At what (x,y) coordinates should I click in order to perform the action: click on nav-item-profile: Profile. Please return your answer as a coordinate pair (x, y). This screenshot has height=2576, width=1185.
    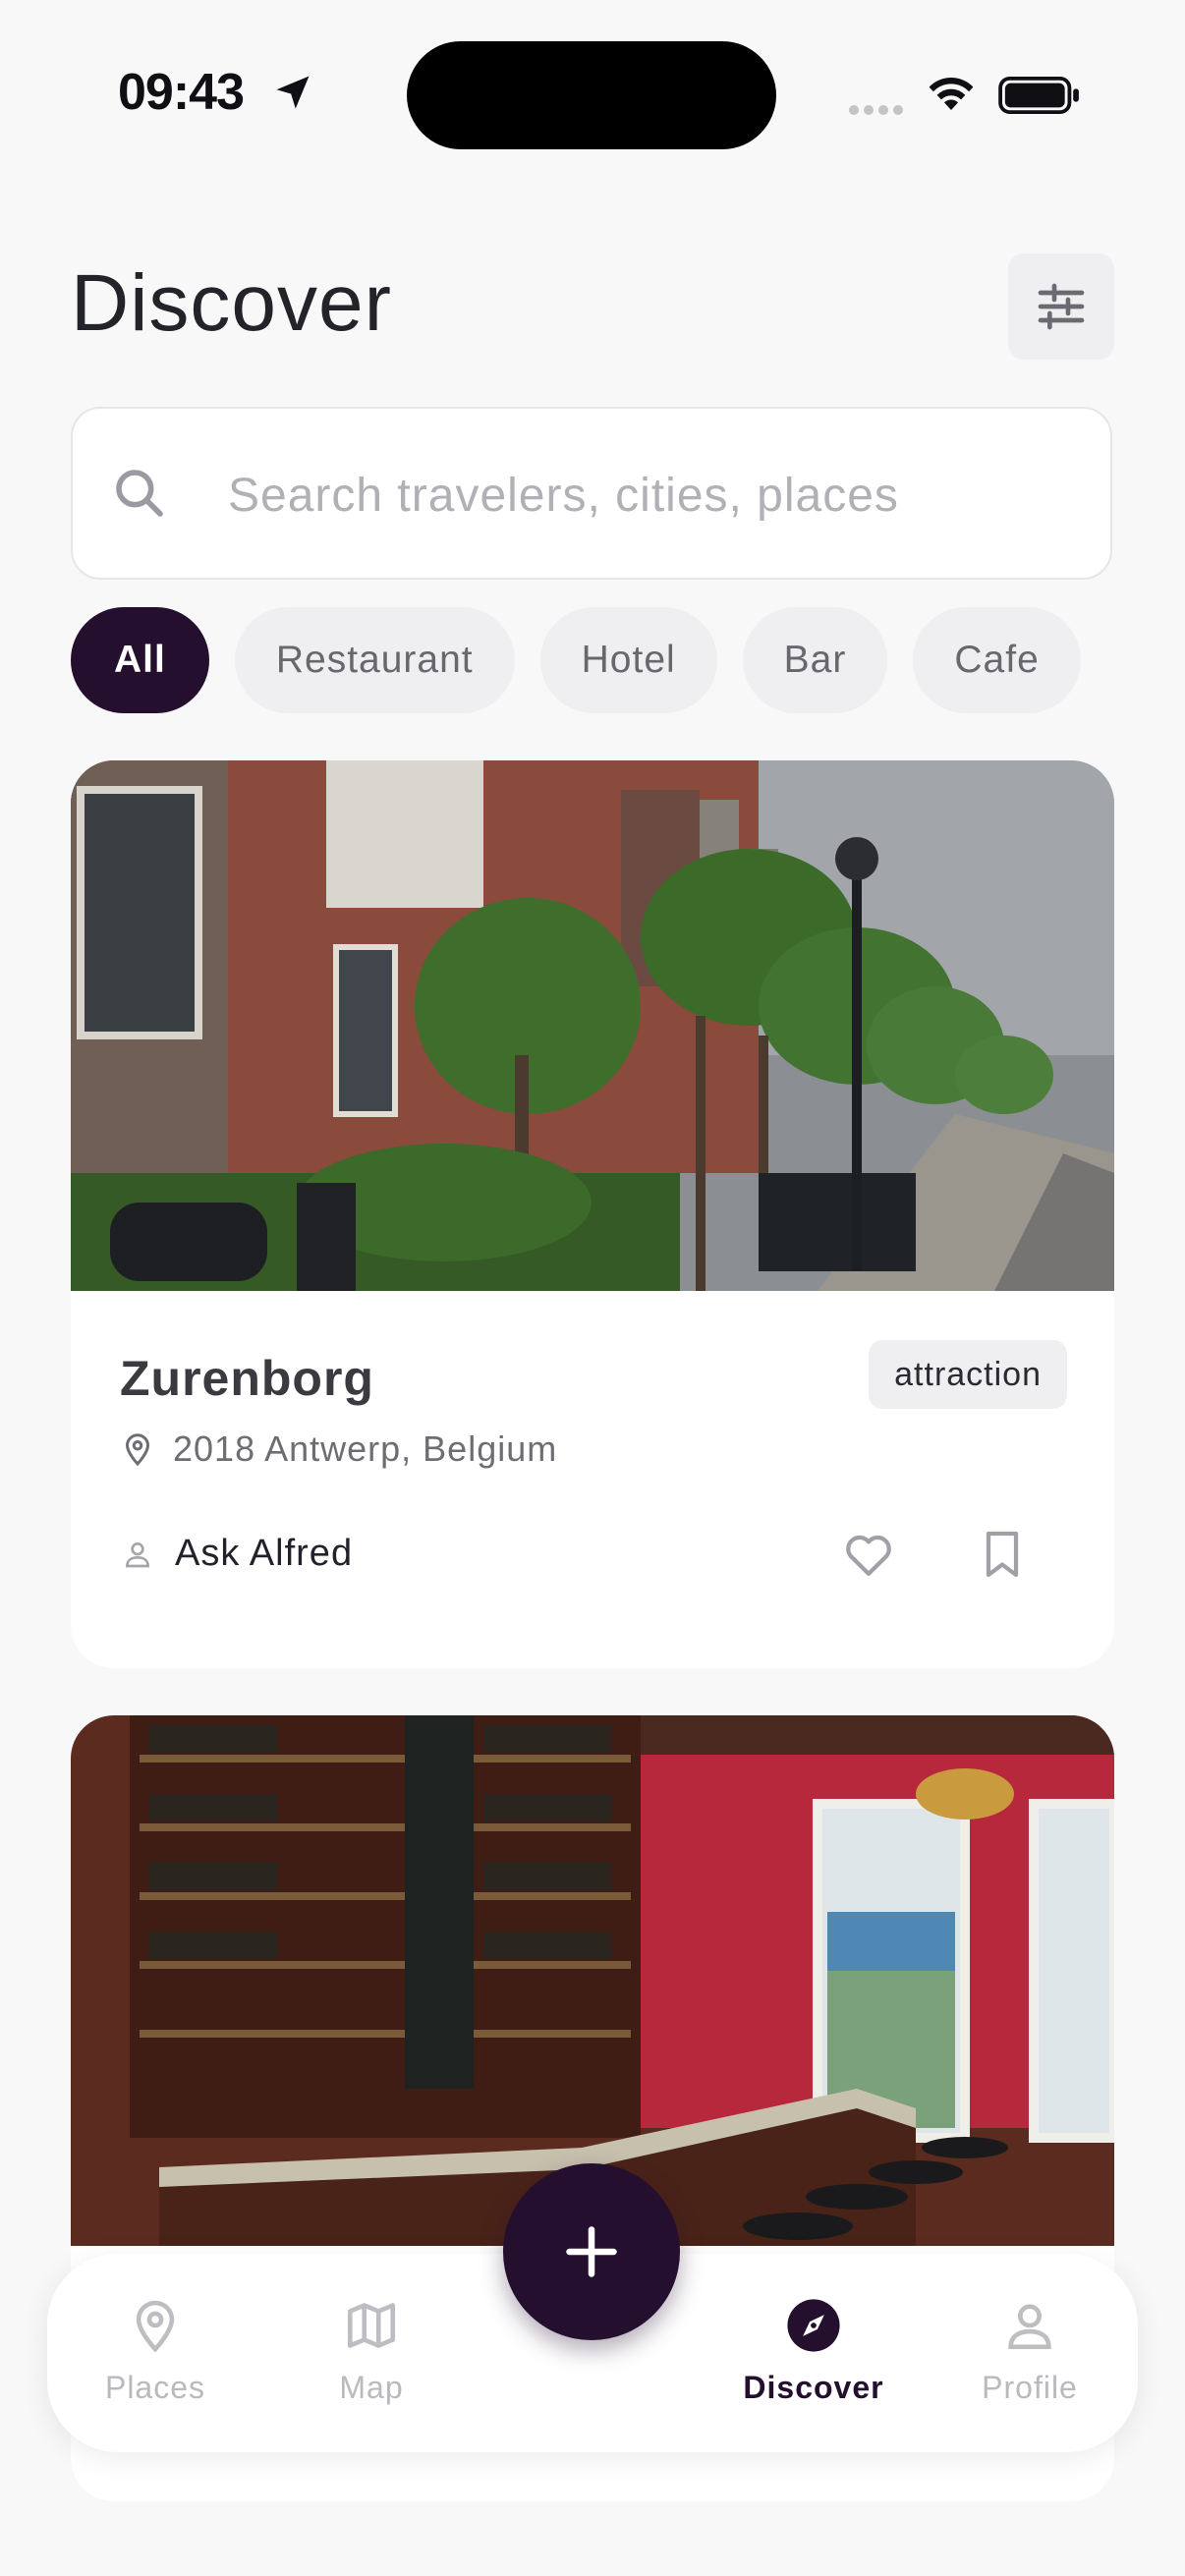
    Looking at the image, I should click on (1030, 2351).